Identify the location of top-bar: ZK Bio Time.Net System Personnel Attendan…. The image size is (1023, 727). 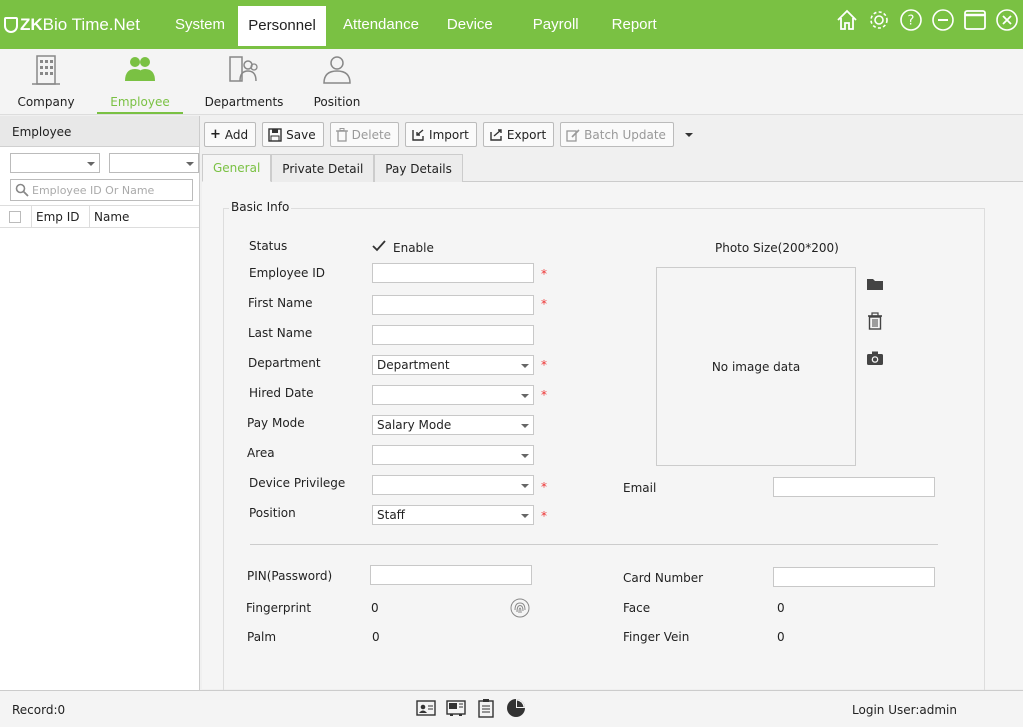
(511, 24).